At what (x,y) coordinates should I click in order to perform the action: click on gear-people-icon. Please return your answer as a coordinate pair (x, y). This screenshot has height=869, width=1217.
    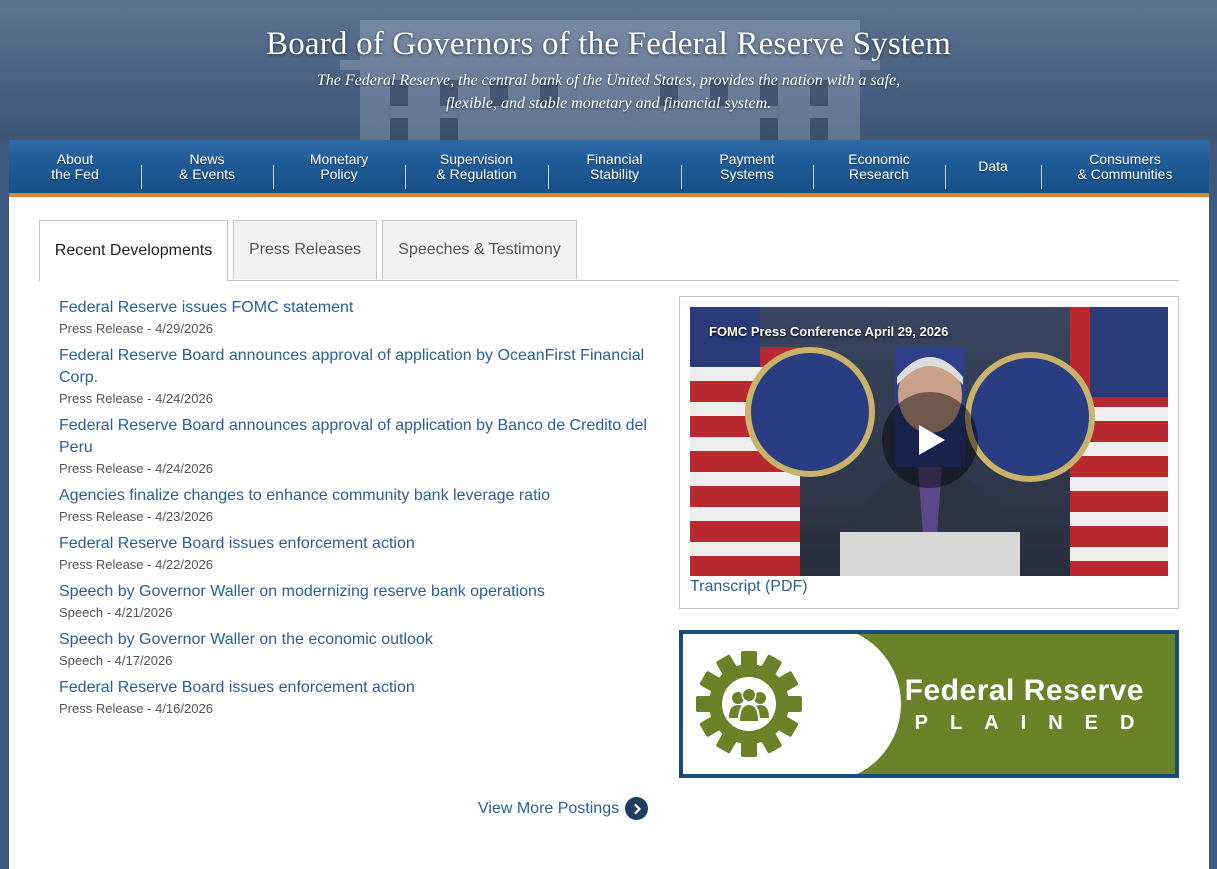
    Looking at the image, I should click on (749, 704).